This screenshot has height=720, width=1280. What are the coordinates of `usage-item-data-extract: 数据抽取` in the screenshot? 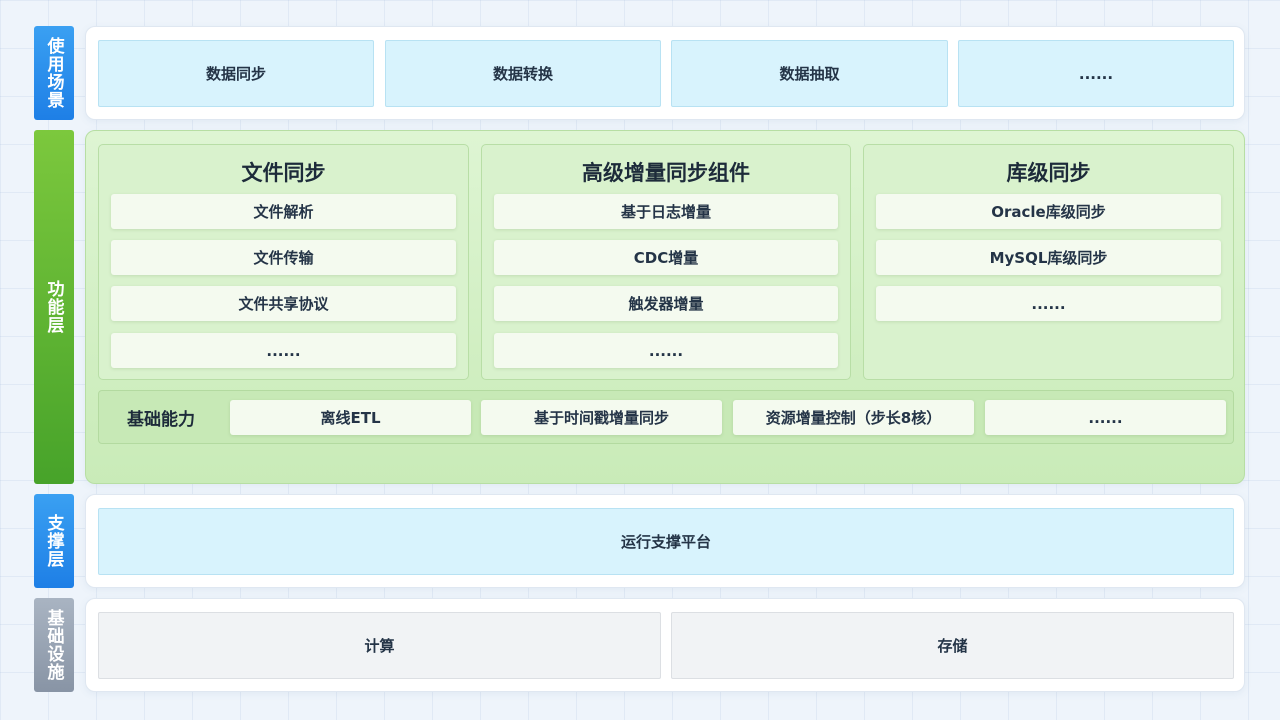 It's located at (809, 73).